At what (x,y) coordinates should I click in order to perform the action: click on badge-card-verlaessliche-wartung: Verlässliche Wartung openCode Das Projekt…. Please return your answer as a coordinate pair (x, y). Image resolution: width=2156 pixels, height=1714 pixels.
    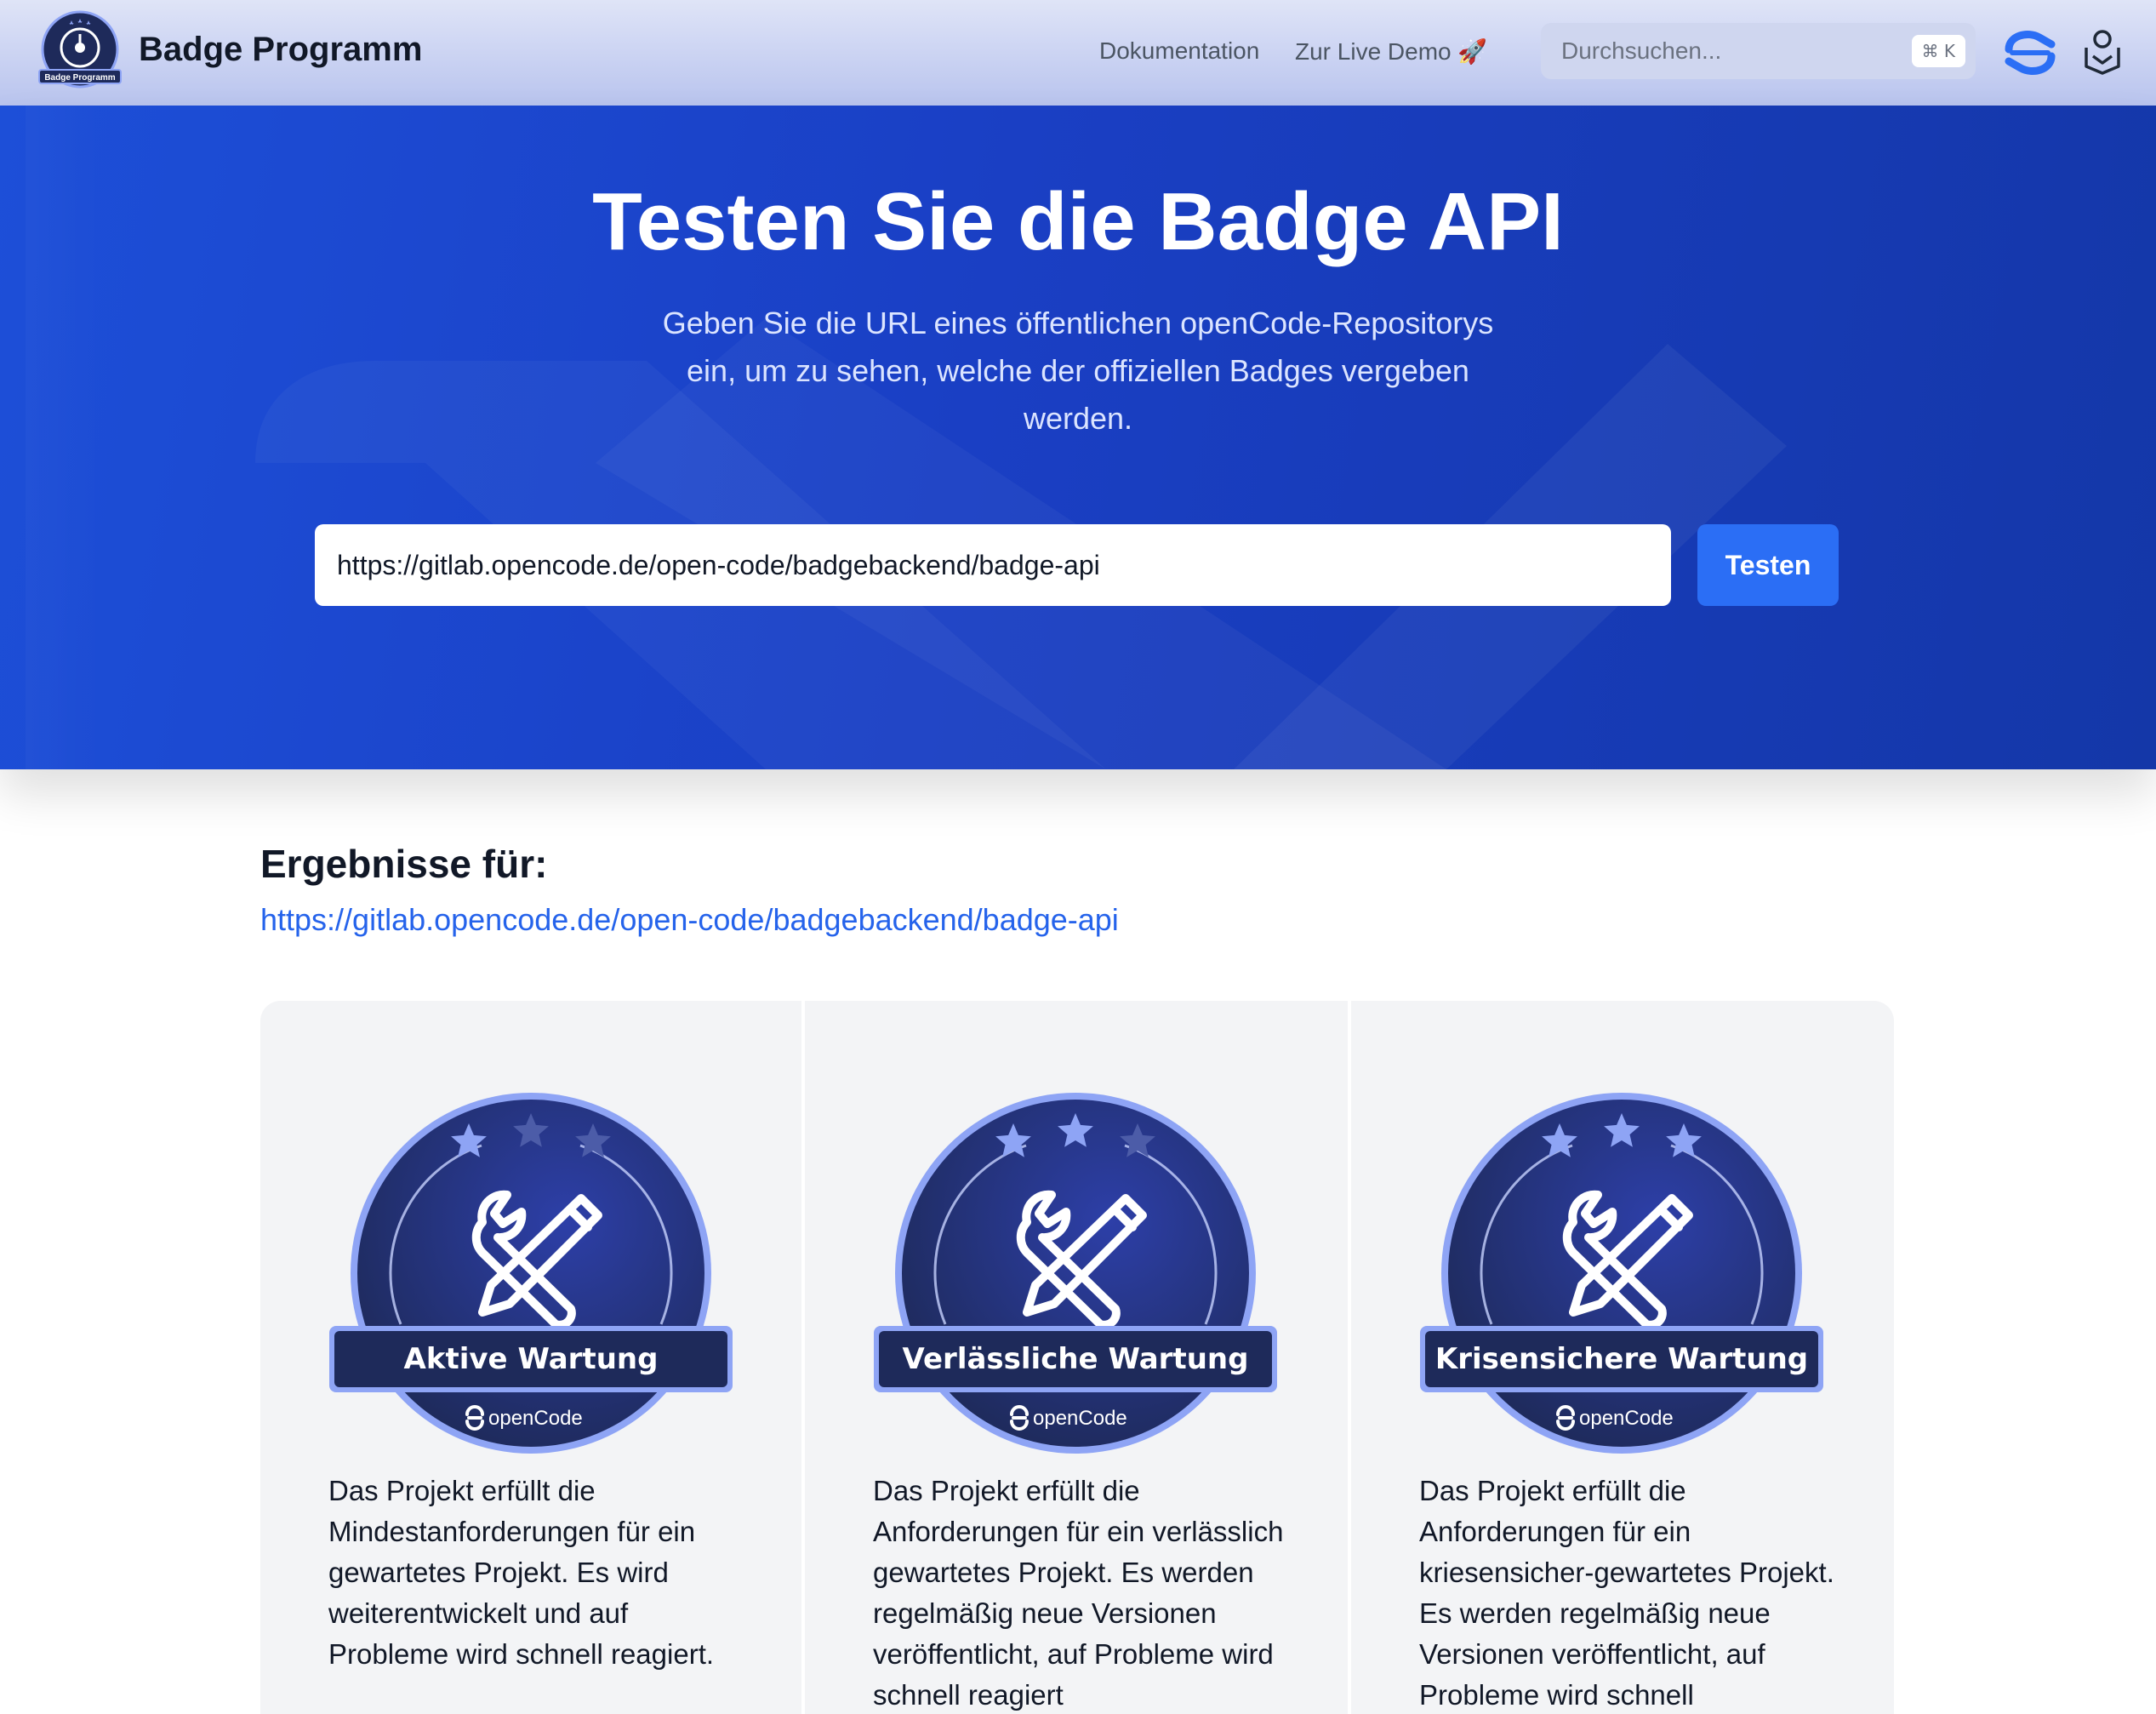
    Looking at the image, I should click on (1076, 1357).